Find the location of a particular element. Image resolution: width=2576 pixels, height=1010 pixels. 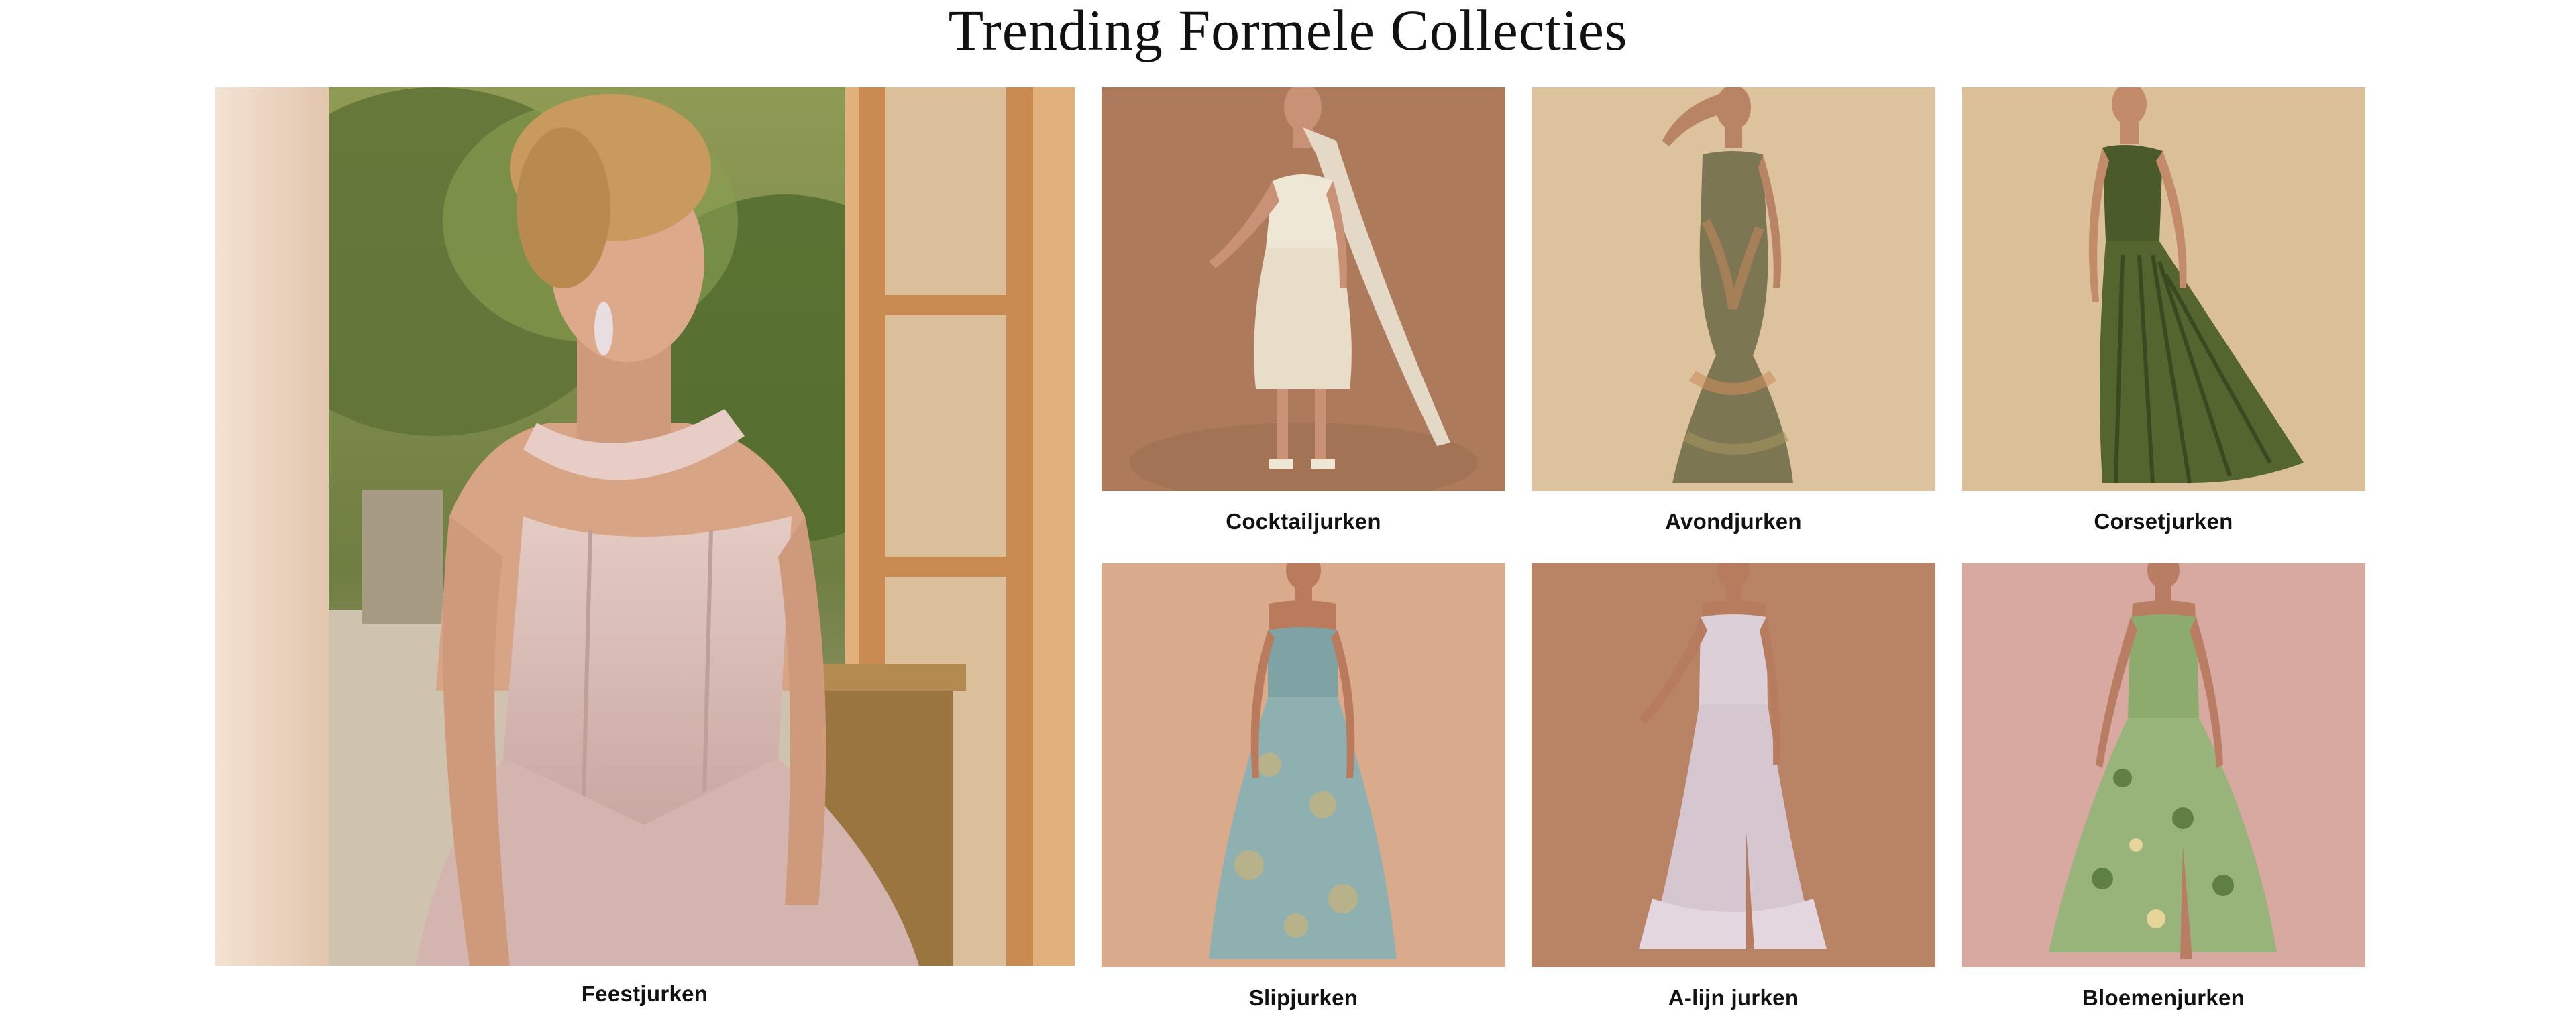

collection-image-corsetjurken is located at coordinates (2163, 289).